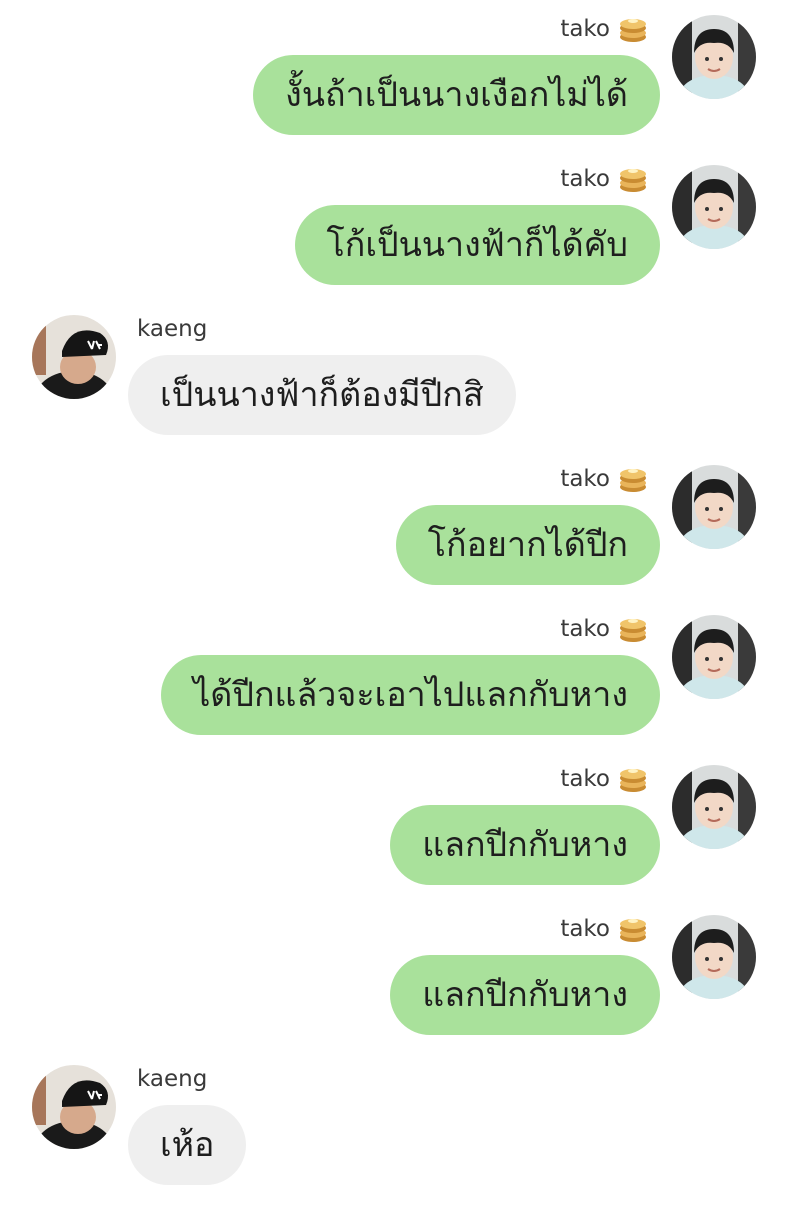 Image resolution: width=788 pixels, height=1205 pixels. I want to click on message-item: tako งั้นถ้าเป็นนางเงือกไม่ได้, so click(394, 85).